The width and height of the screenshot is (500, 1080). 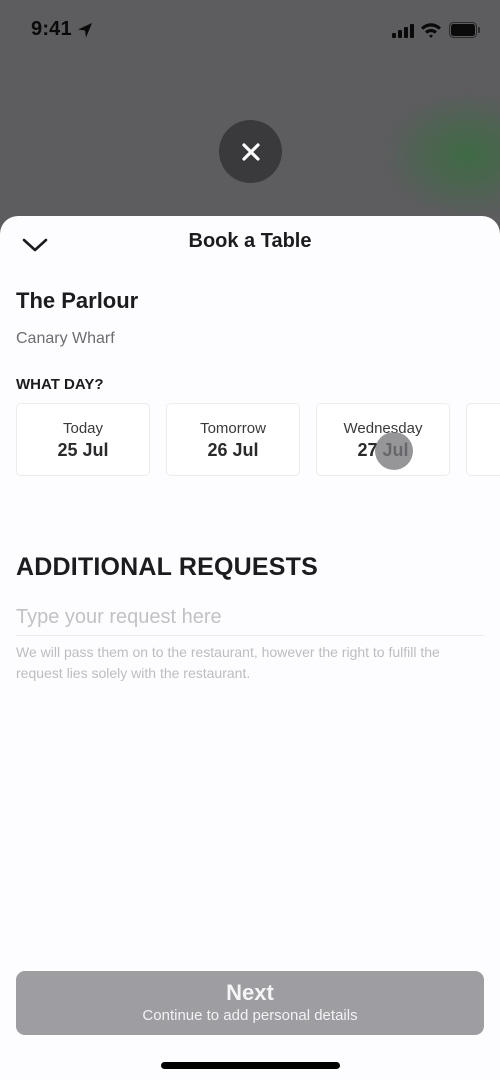 I want to click on status-time: 9:41, so click(x=51, y=29).